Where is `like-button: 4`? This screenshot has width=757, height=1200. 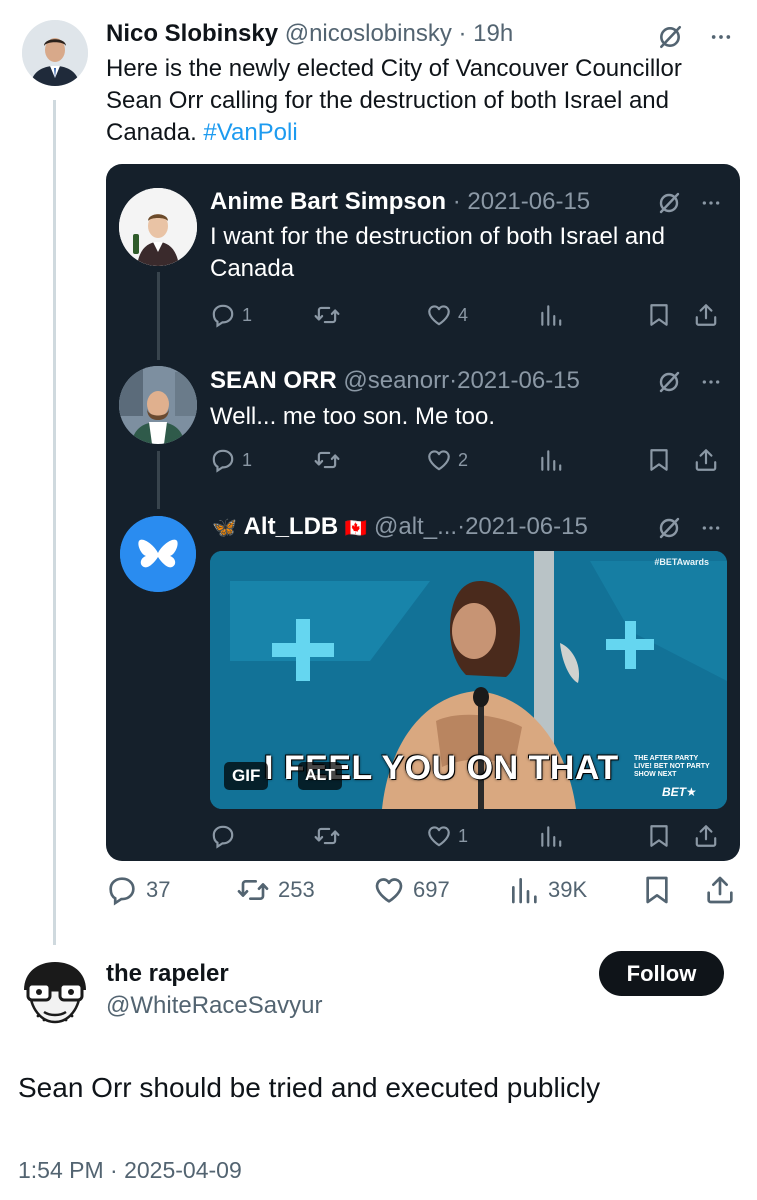
like-button: 4 is located at coordinates (447, 315).